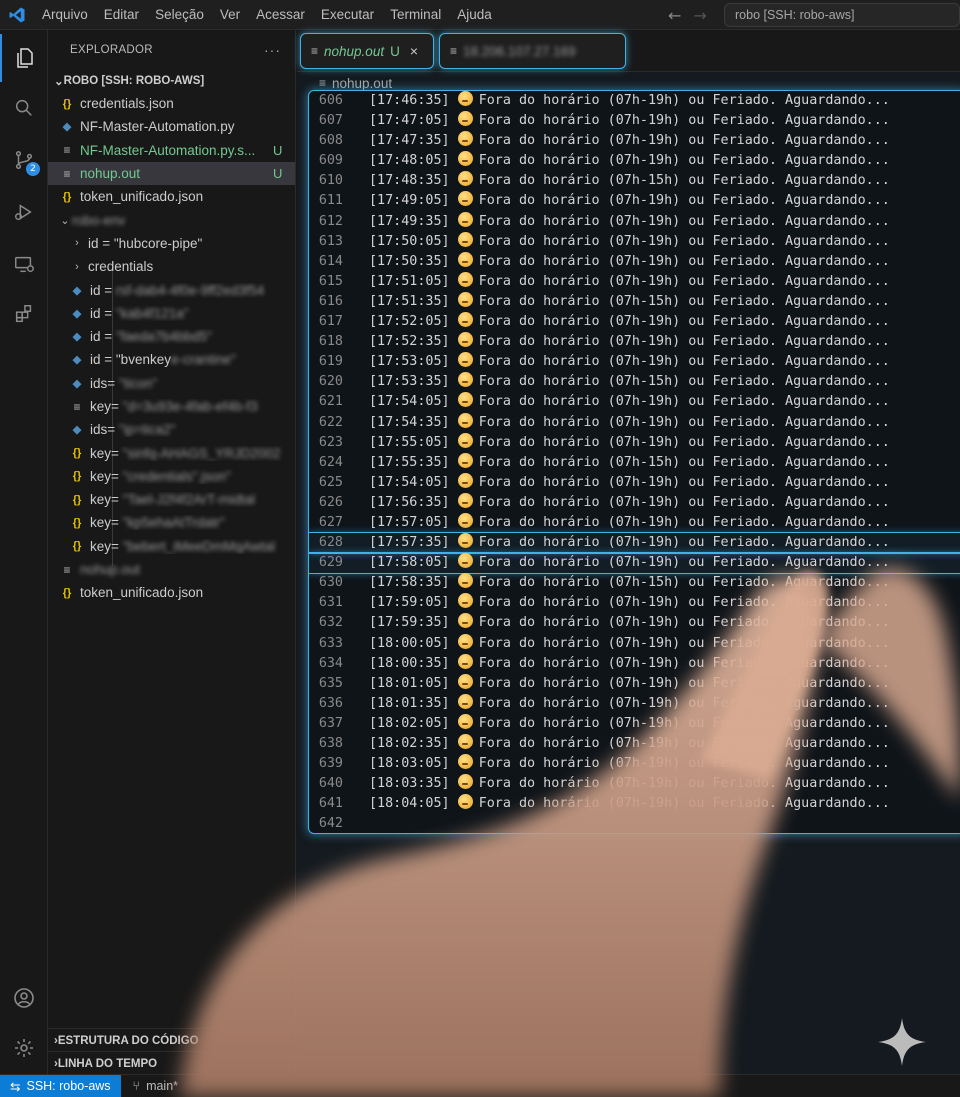  Describe the element at coordinates (171, 569) in the screenshot. I see `file-item: ≡ nohup.out` at that location.